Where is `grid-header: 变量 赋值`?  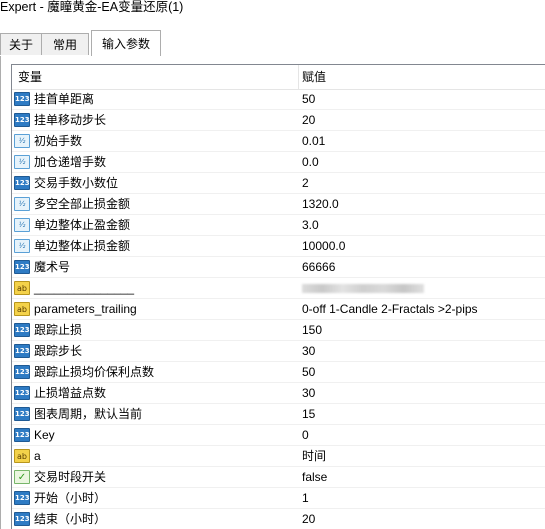
grid-header: 变量 赋值 is located at coordinates (278, 77).